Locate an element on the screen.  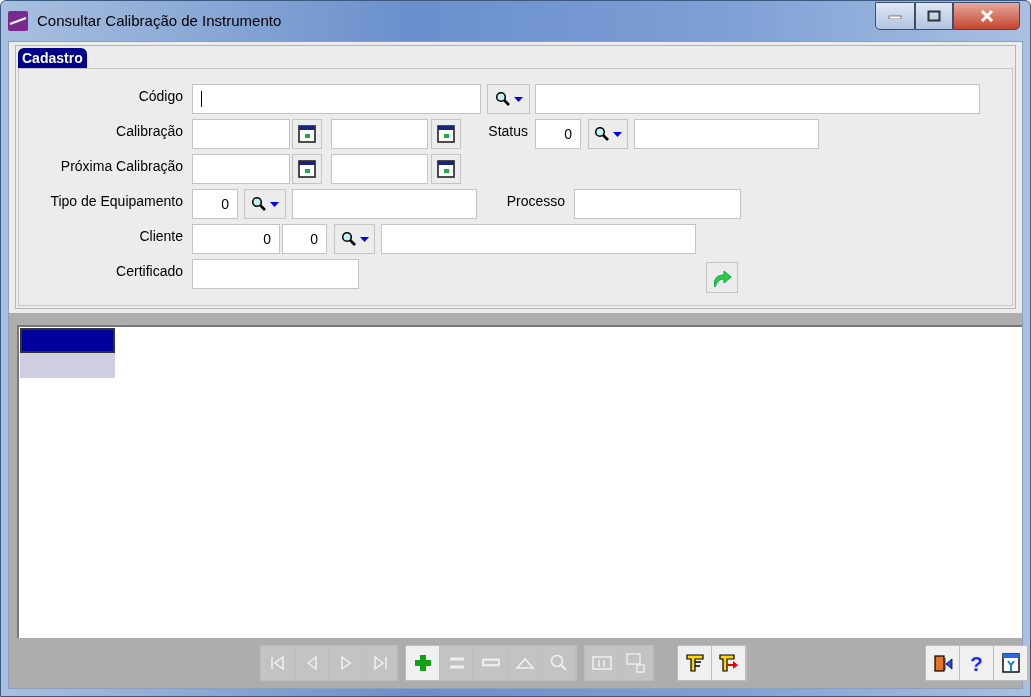
settings-button is located at coordinates (1010, 663).